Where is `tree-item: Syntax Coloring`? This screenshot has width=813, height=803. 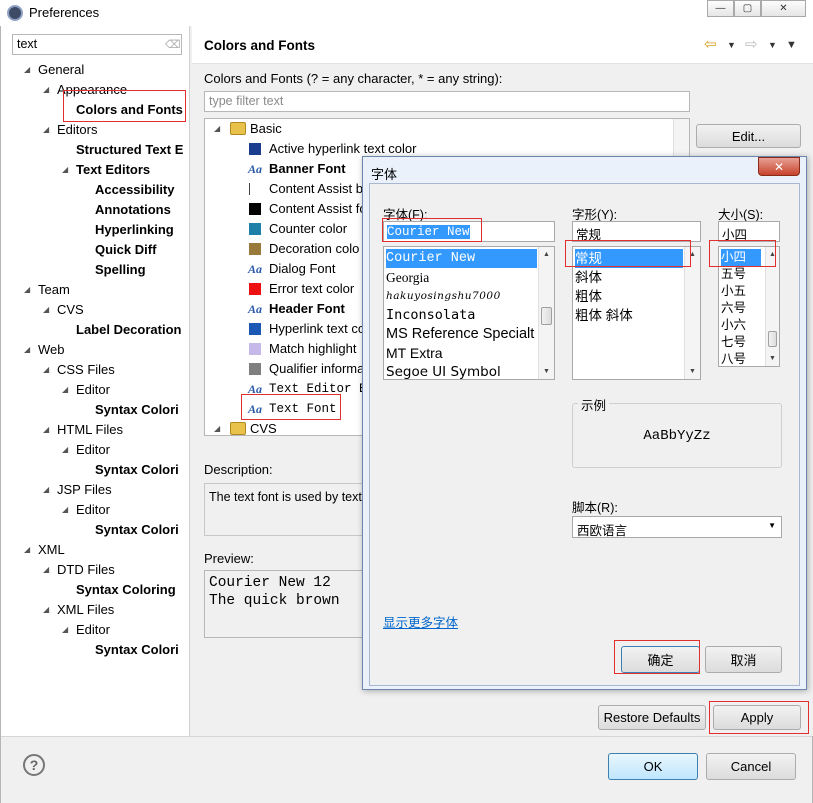 tree-item: Syntax Coloring is located at coordinates (126, 590).